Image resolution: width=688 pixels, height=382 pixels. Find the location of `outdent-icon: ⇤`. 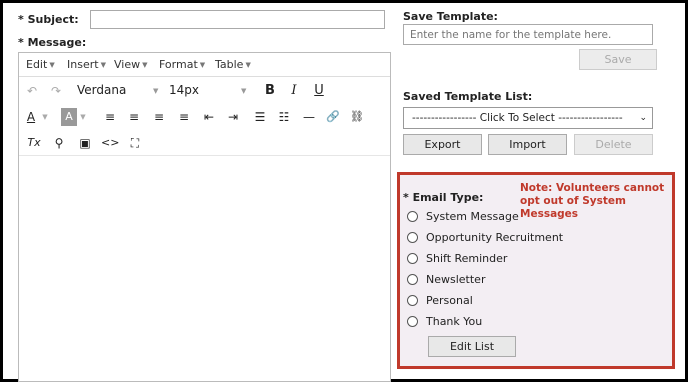

outdent-icon: ⇤ is located at coordinates (209, 117).